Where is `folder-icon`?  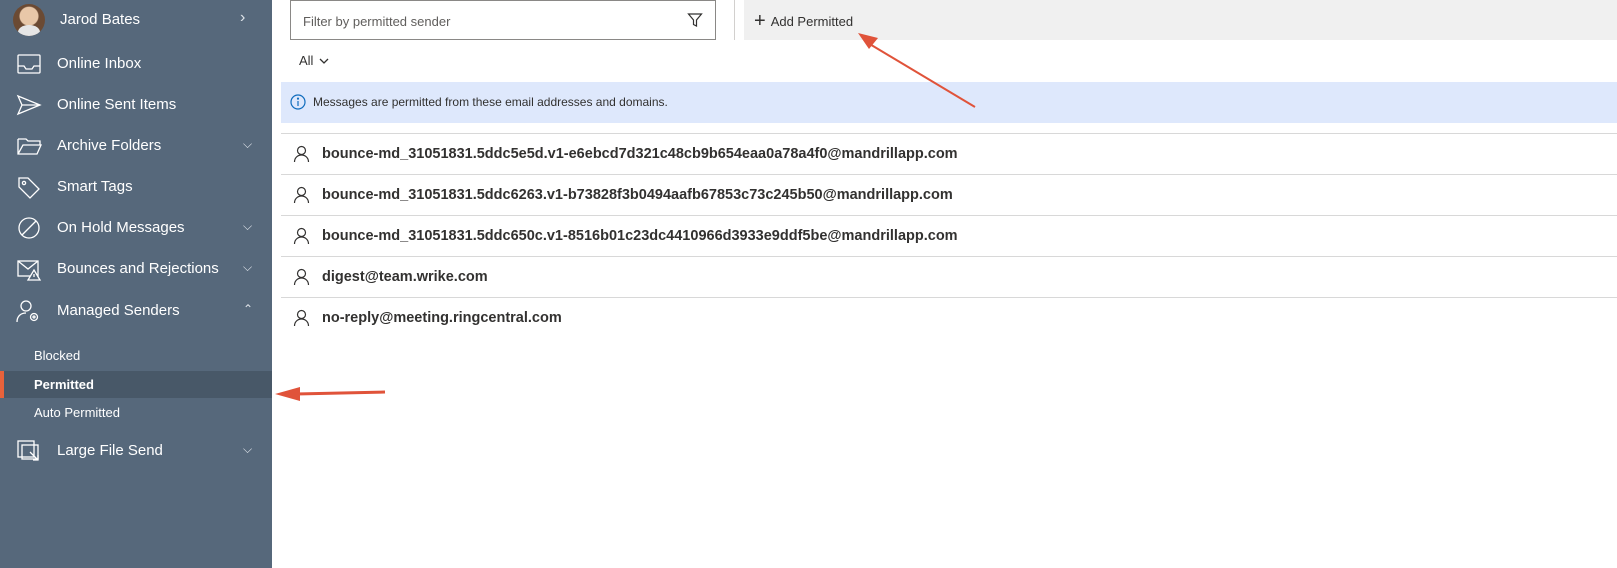
folder-icon is located at coordinates (29, 146).